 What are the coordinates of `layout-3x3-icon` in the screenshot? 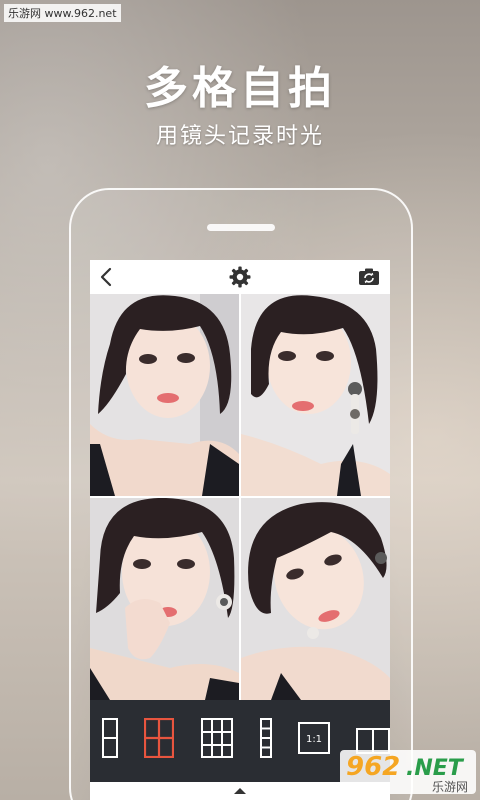 It's located at (217, 740).